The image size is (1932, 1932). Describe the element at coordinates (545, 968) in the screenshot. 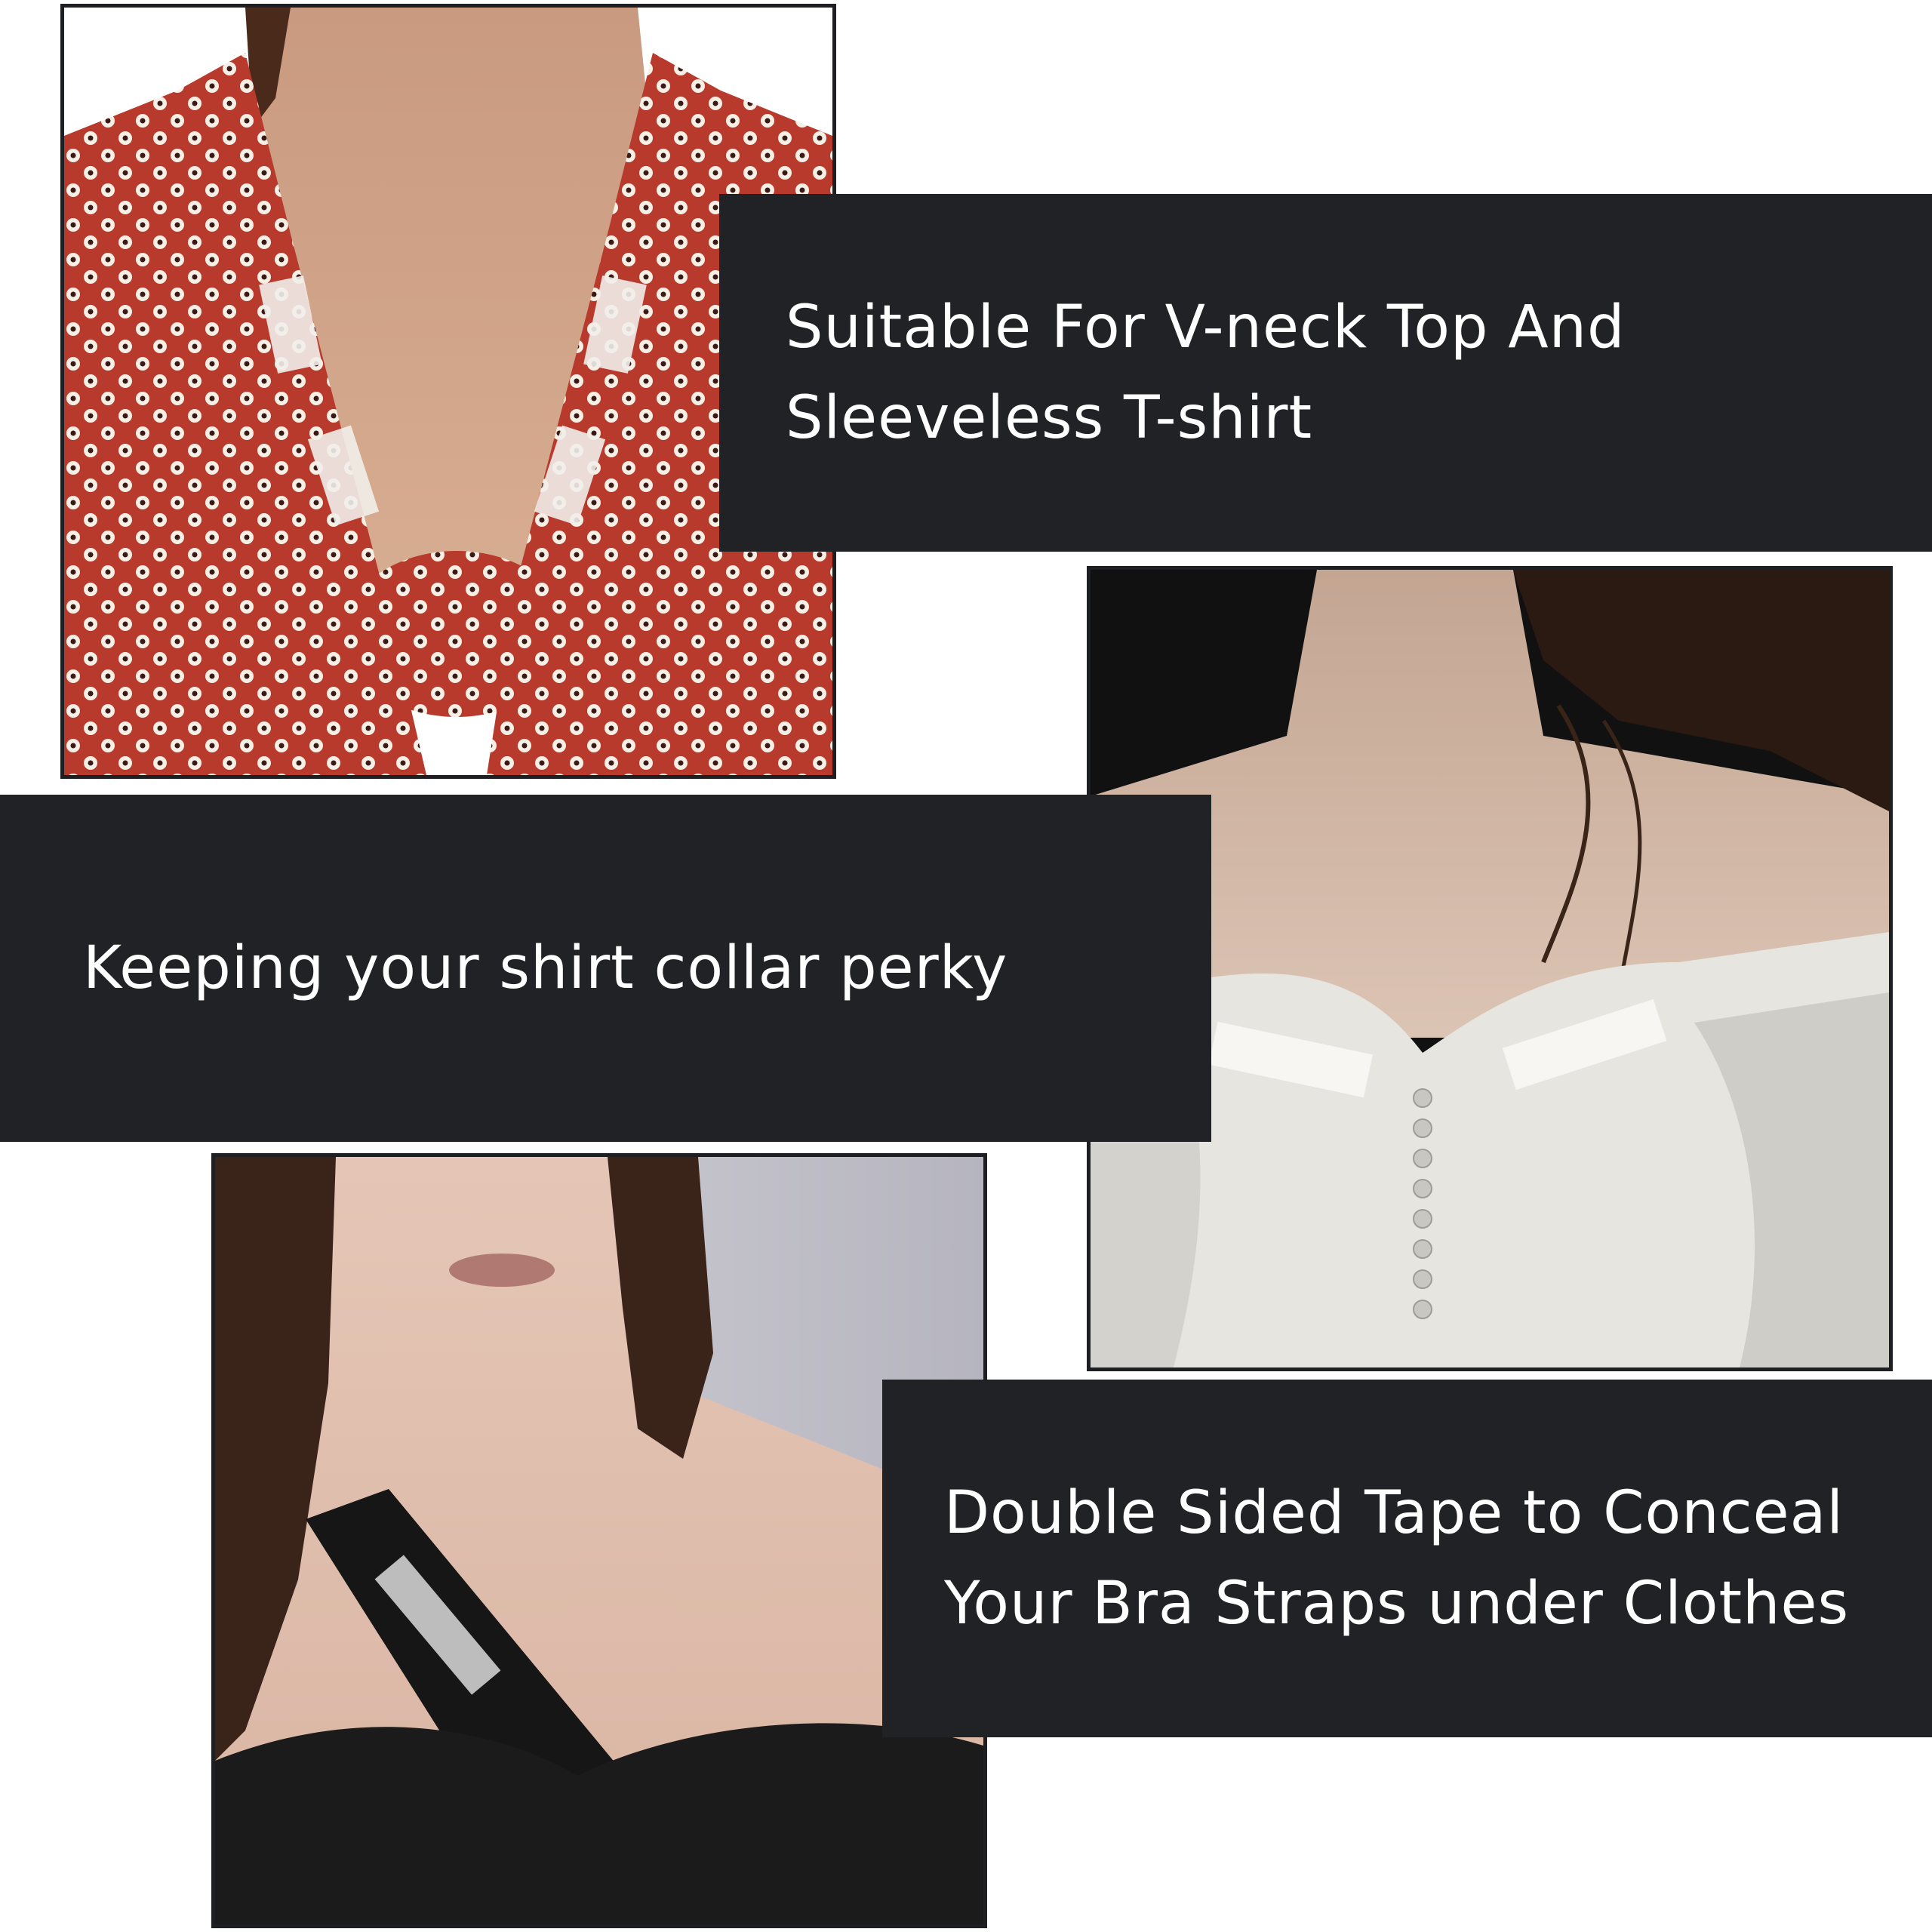

I see `collar-caption: Keeping your shirt collar perky` at that location.